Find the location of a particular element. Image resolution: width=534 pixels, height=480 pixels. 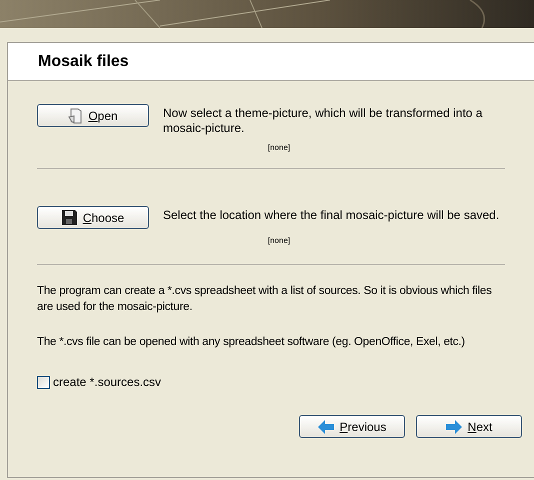

right-arrow-icon is located at coordinates (454, 427).